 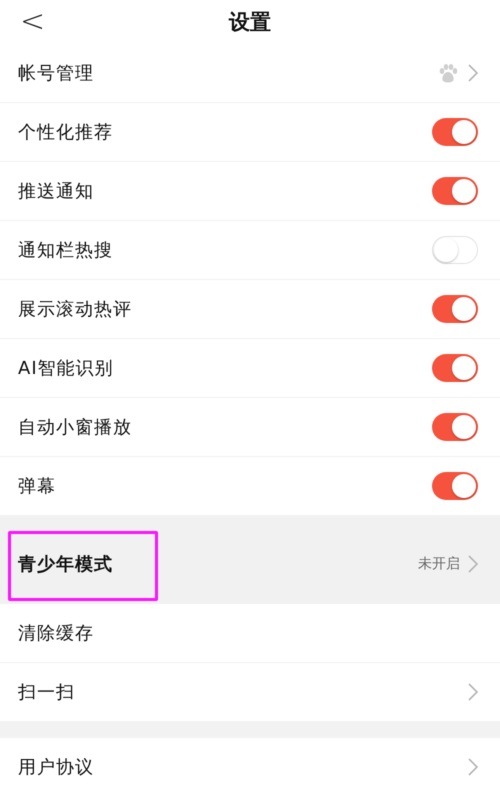 I want to click on row-label: 清除缓存, so click(x=56, y=633).